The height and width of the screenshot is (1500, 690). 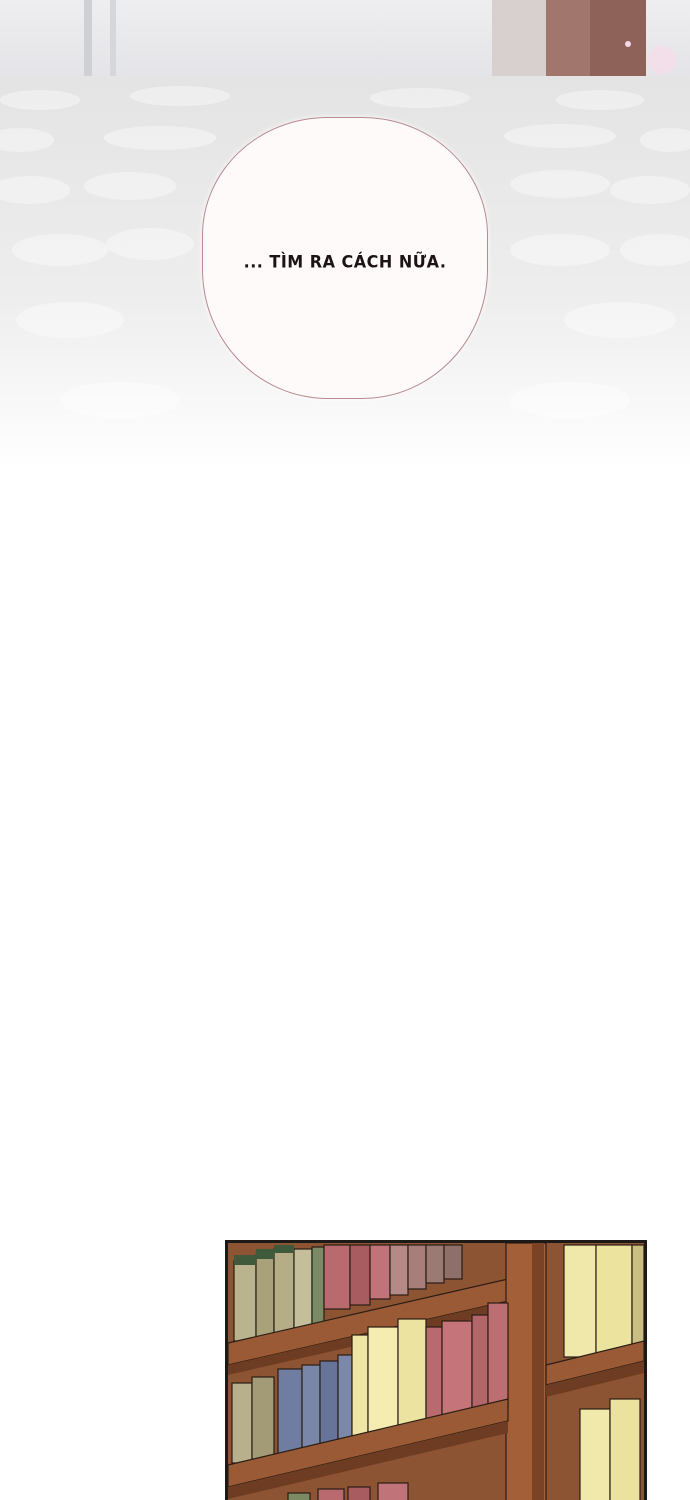 What do you see at coordinates (345, 261) in the screenshot?
I see `speech-bubble-text: ... TÌM RA CÁCH NỮA.` at bounding box center [345, 261].